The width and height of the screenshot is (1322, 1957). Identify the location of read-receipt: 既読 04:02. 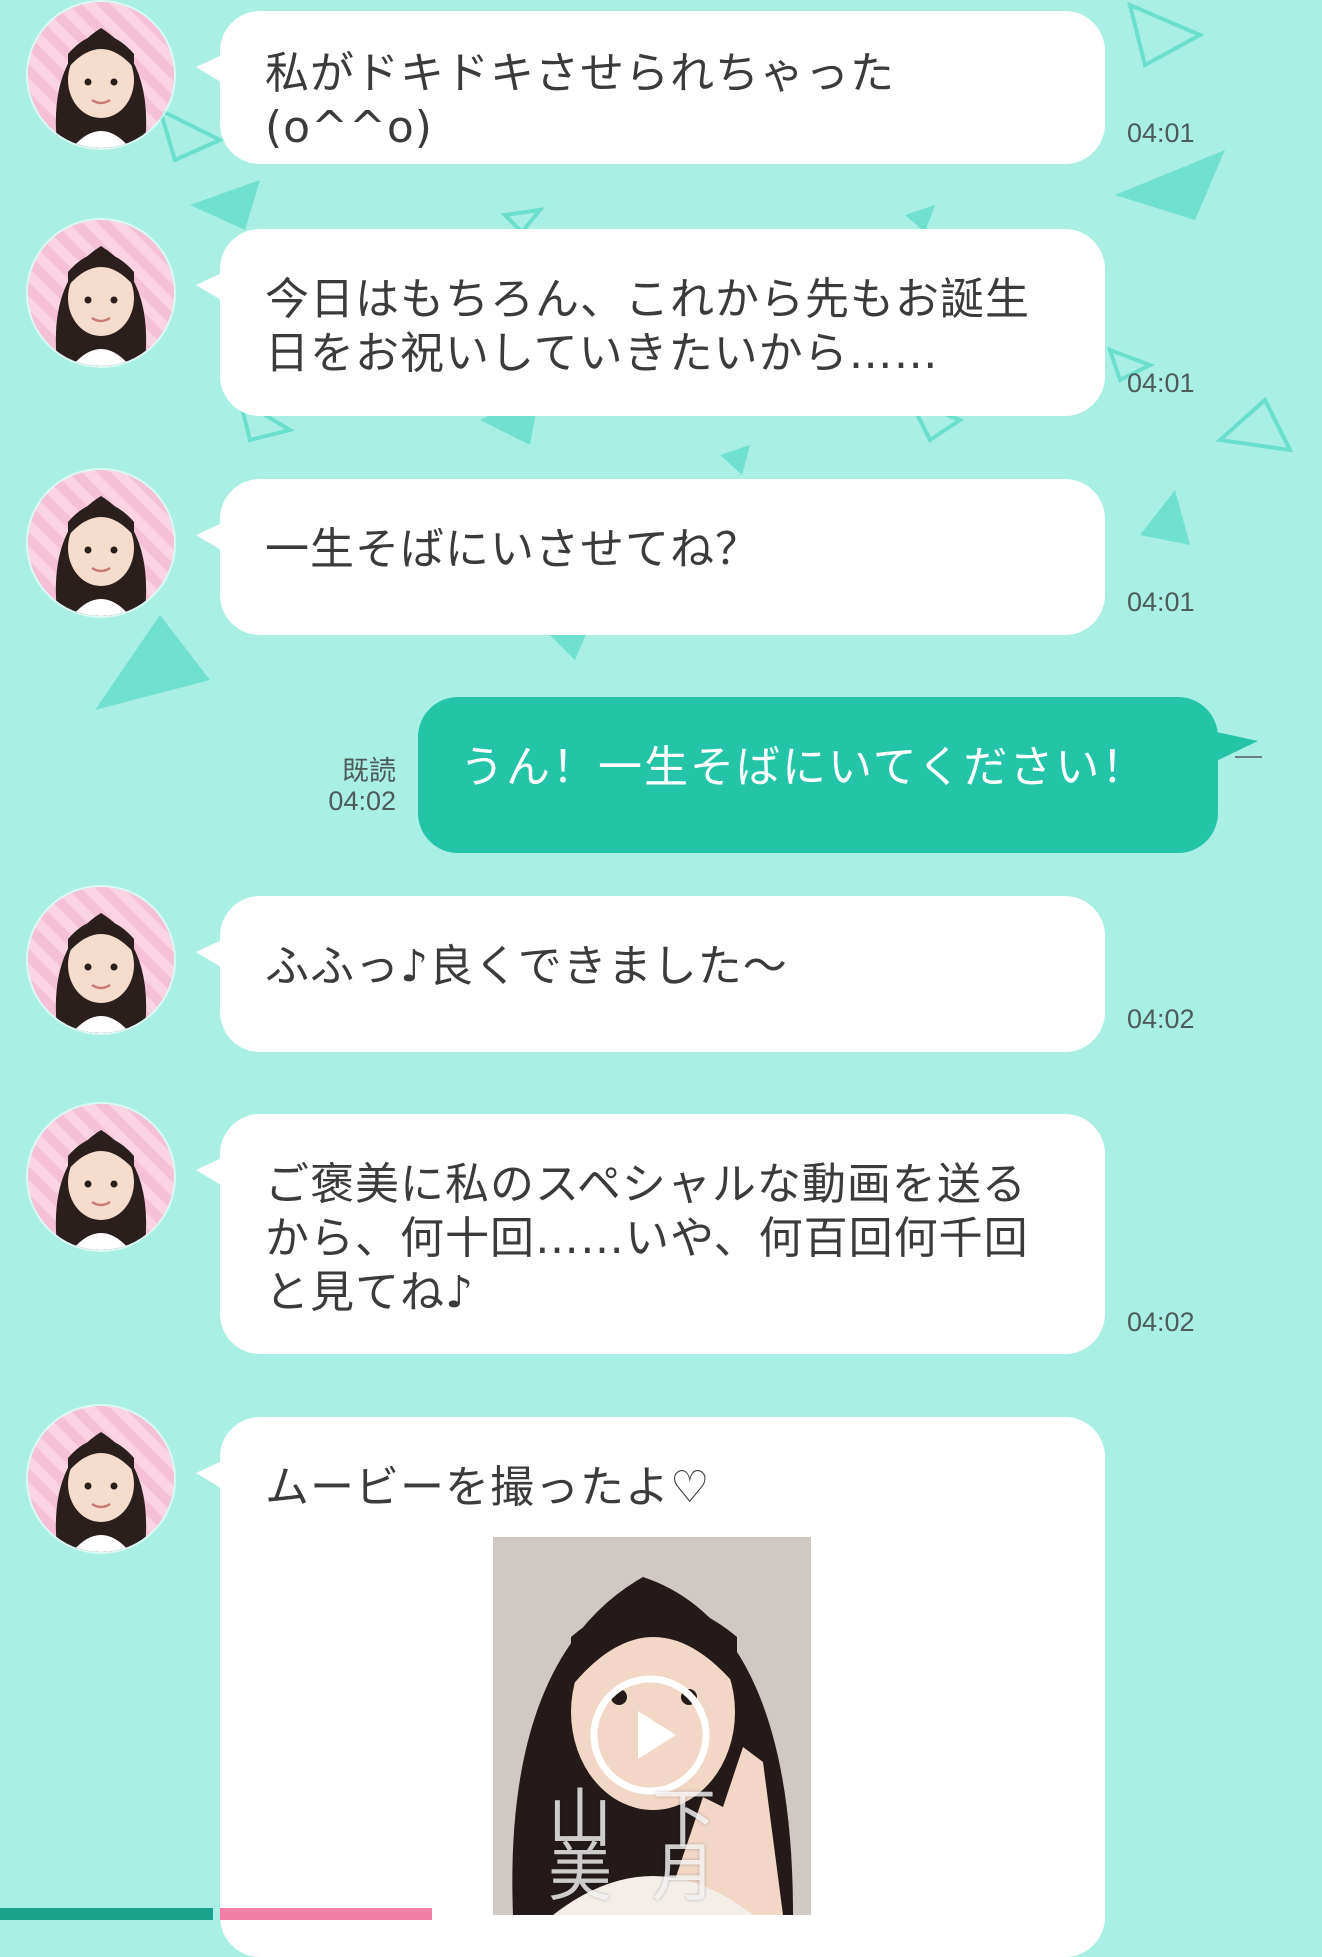
(358, 786).